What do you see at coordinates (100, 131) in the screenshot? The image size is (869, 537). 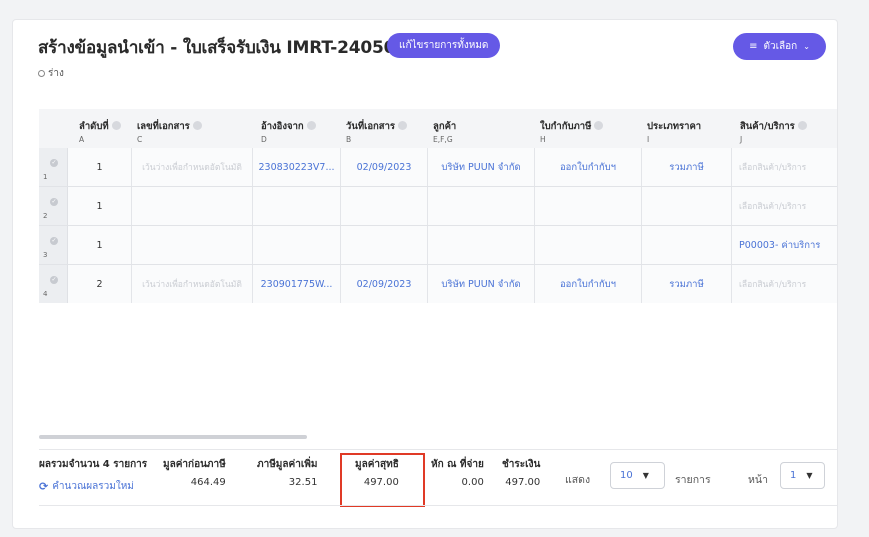 I see `col-header-seq: ลำดับที่ A` at bounding box center [100, 131].